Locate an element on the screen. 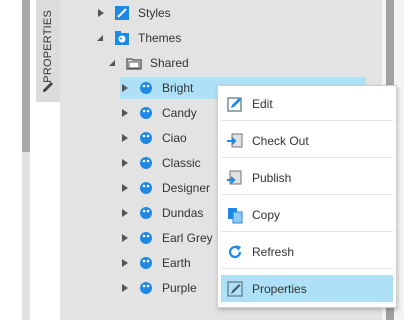  tree-item-label: Styles is located at coordinates (154, 13).